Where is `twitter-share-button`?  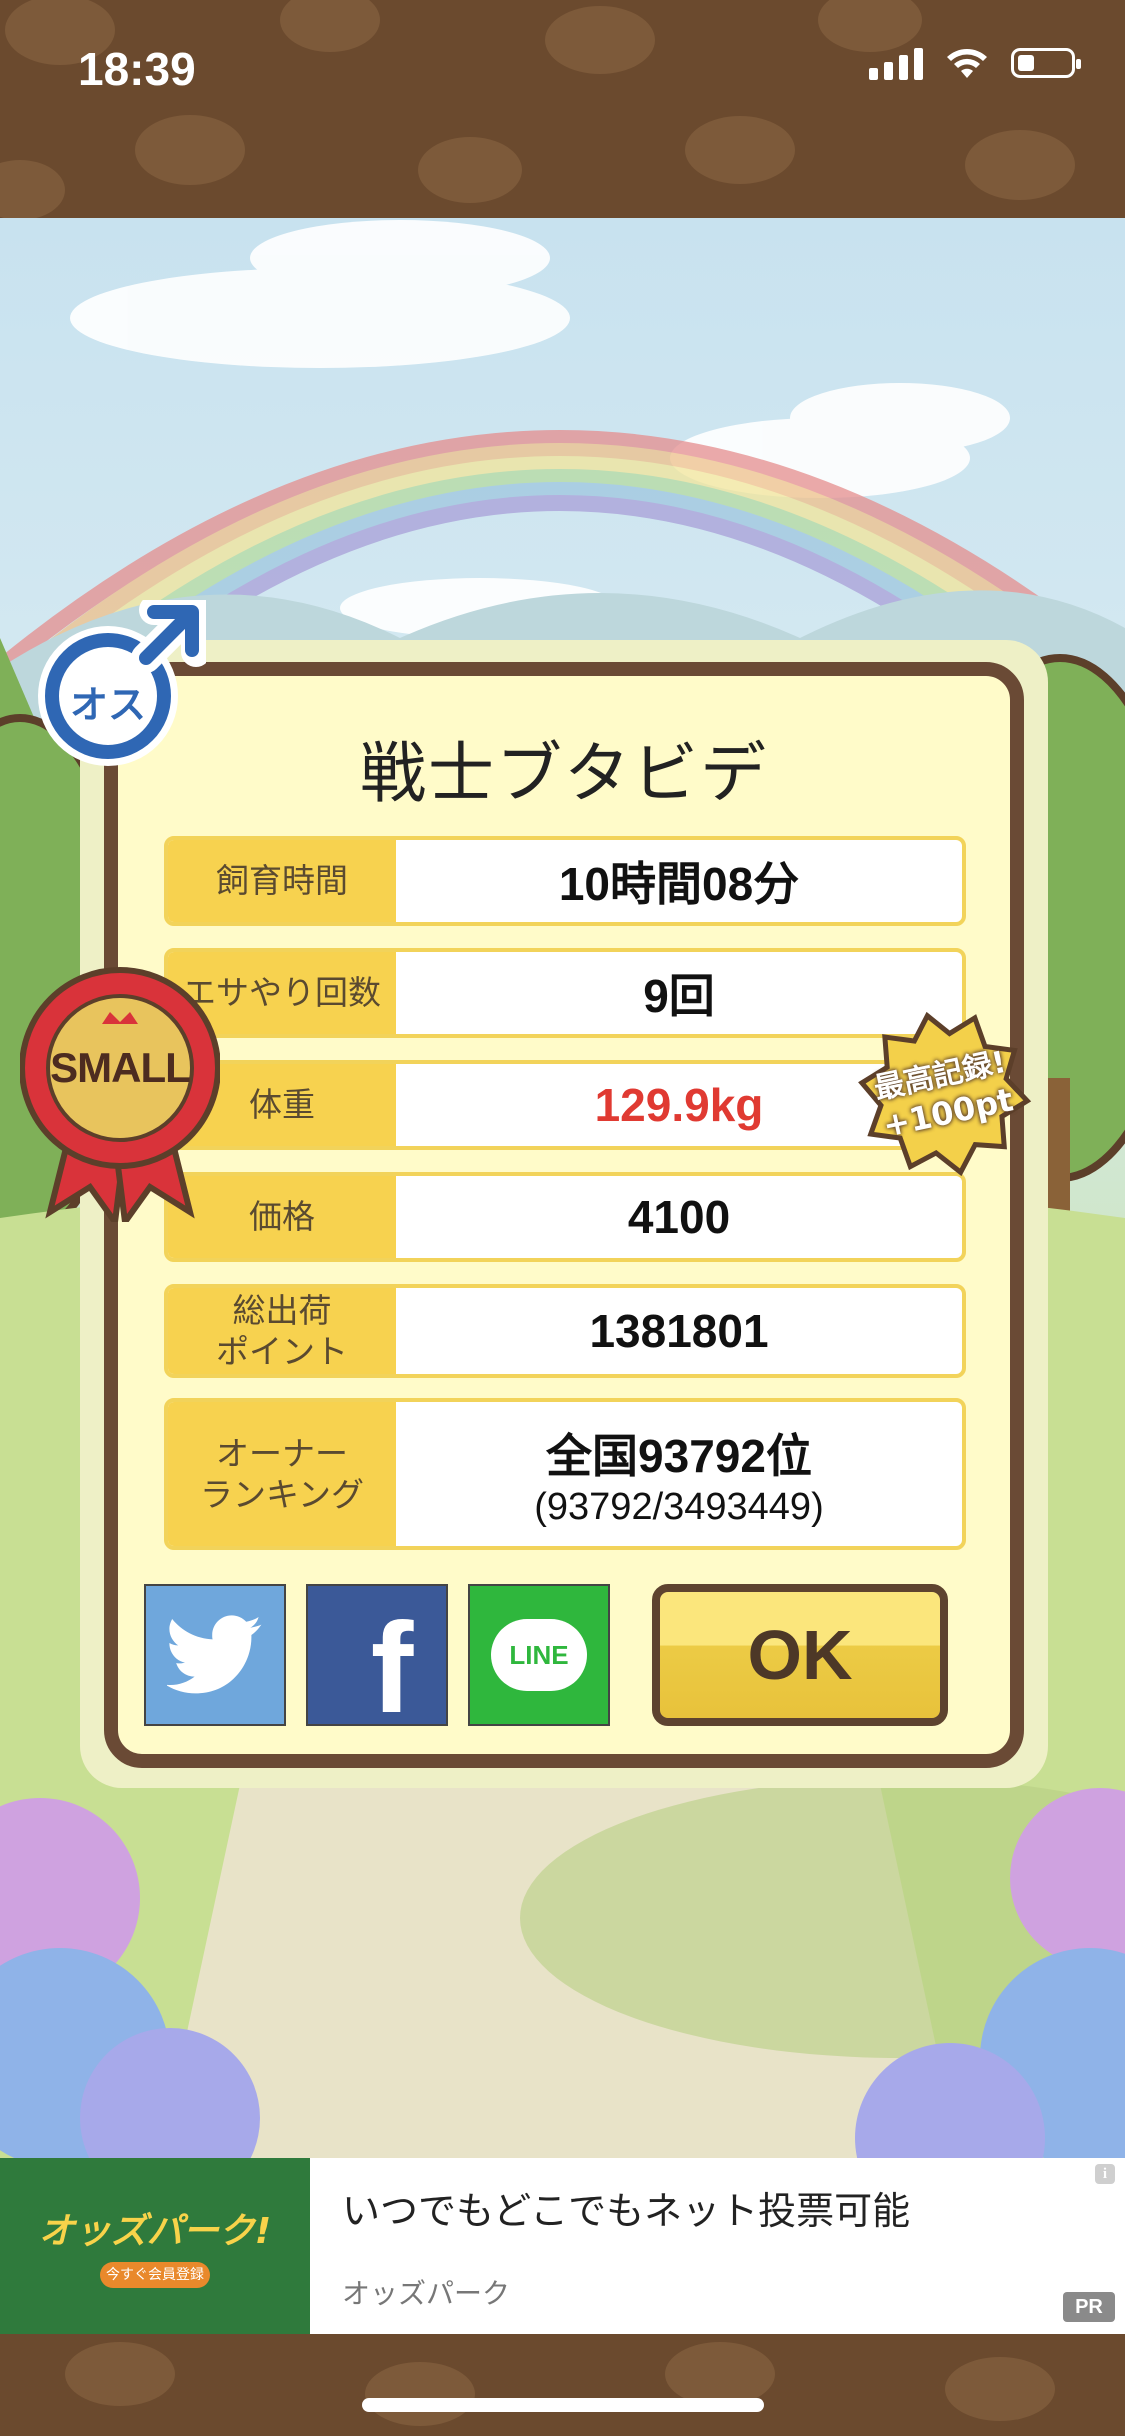 twitter-share-button is located at coordinates (215, 1655).